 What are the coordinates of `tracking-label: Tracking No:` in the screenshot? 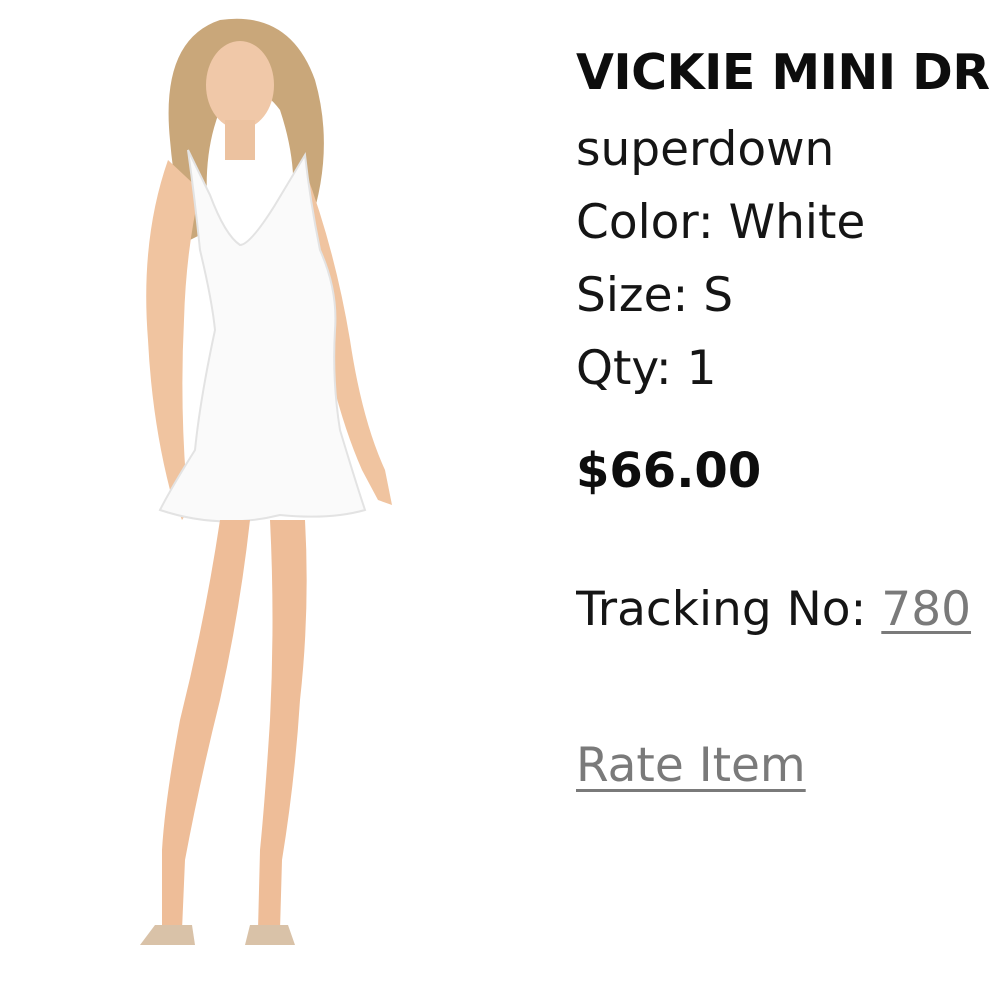 It's located at (729, 609).